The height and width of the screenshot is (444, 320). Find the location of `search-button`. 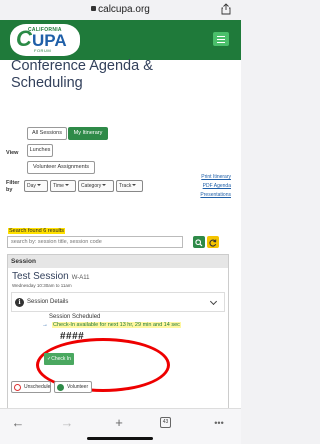

search-button is located at coordinates (199, 242).